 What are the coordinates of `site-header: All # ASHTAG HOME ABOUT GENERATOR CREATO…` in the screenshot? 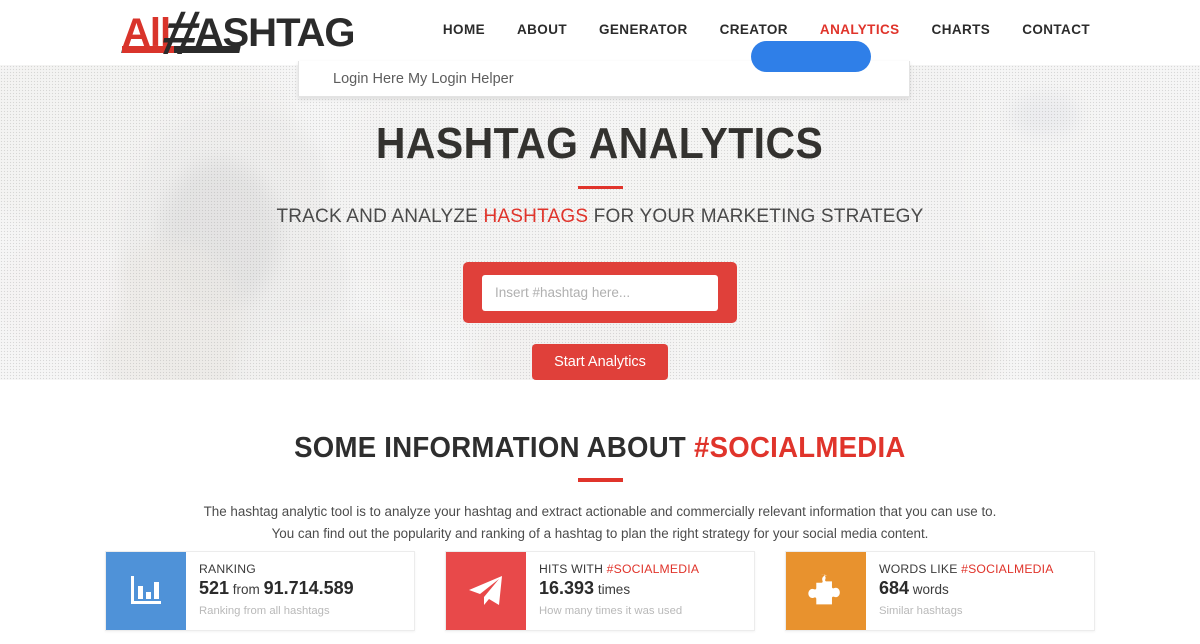 It's located at (600, 34).